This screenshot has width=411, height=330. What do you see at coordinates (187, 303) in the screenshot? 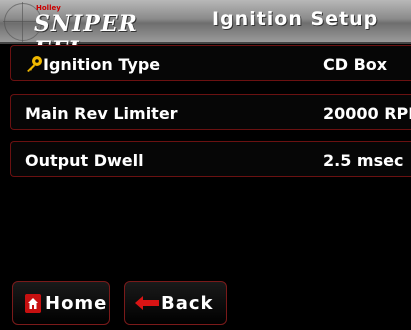
I see `back-button-label: Back` at bounding box center [187, 303].